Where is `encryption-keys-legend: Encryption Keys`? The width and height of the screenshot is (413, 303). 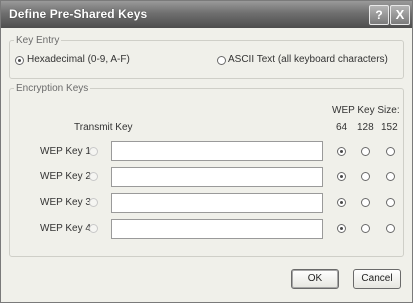 encryption-keys-legend: Encryption Keys is located at coordinates (52, 88).